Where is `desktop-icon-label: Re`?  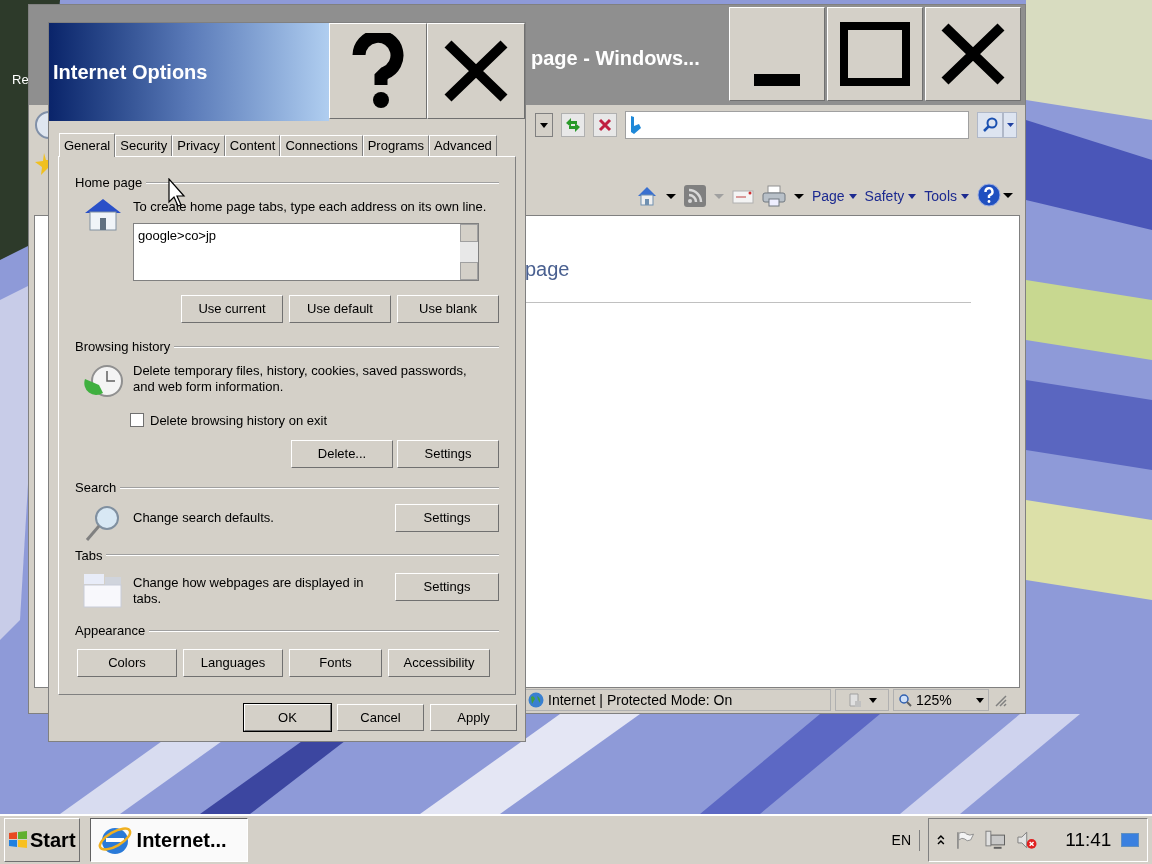 desktop-icon-label: Re is located at coordinates (20, 80).